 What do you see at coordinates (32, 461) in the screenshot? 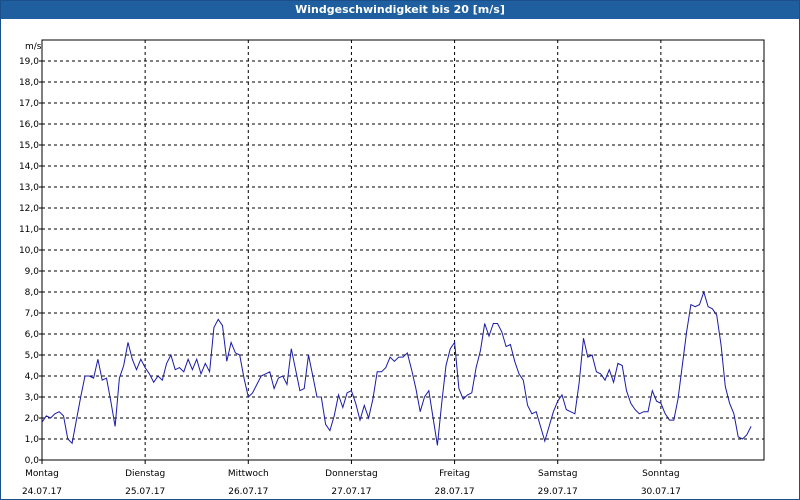
I see `y-tick-label: 0,0` at bounding box center [32, 461].